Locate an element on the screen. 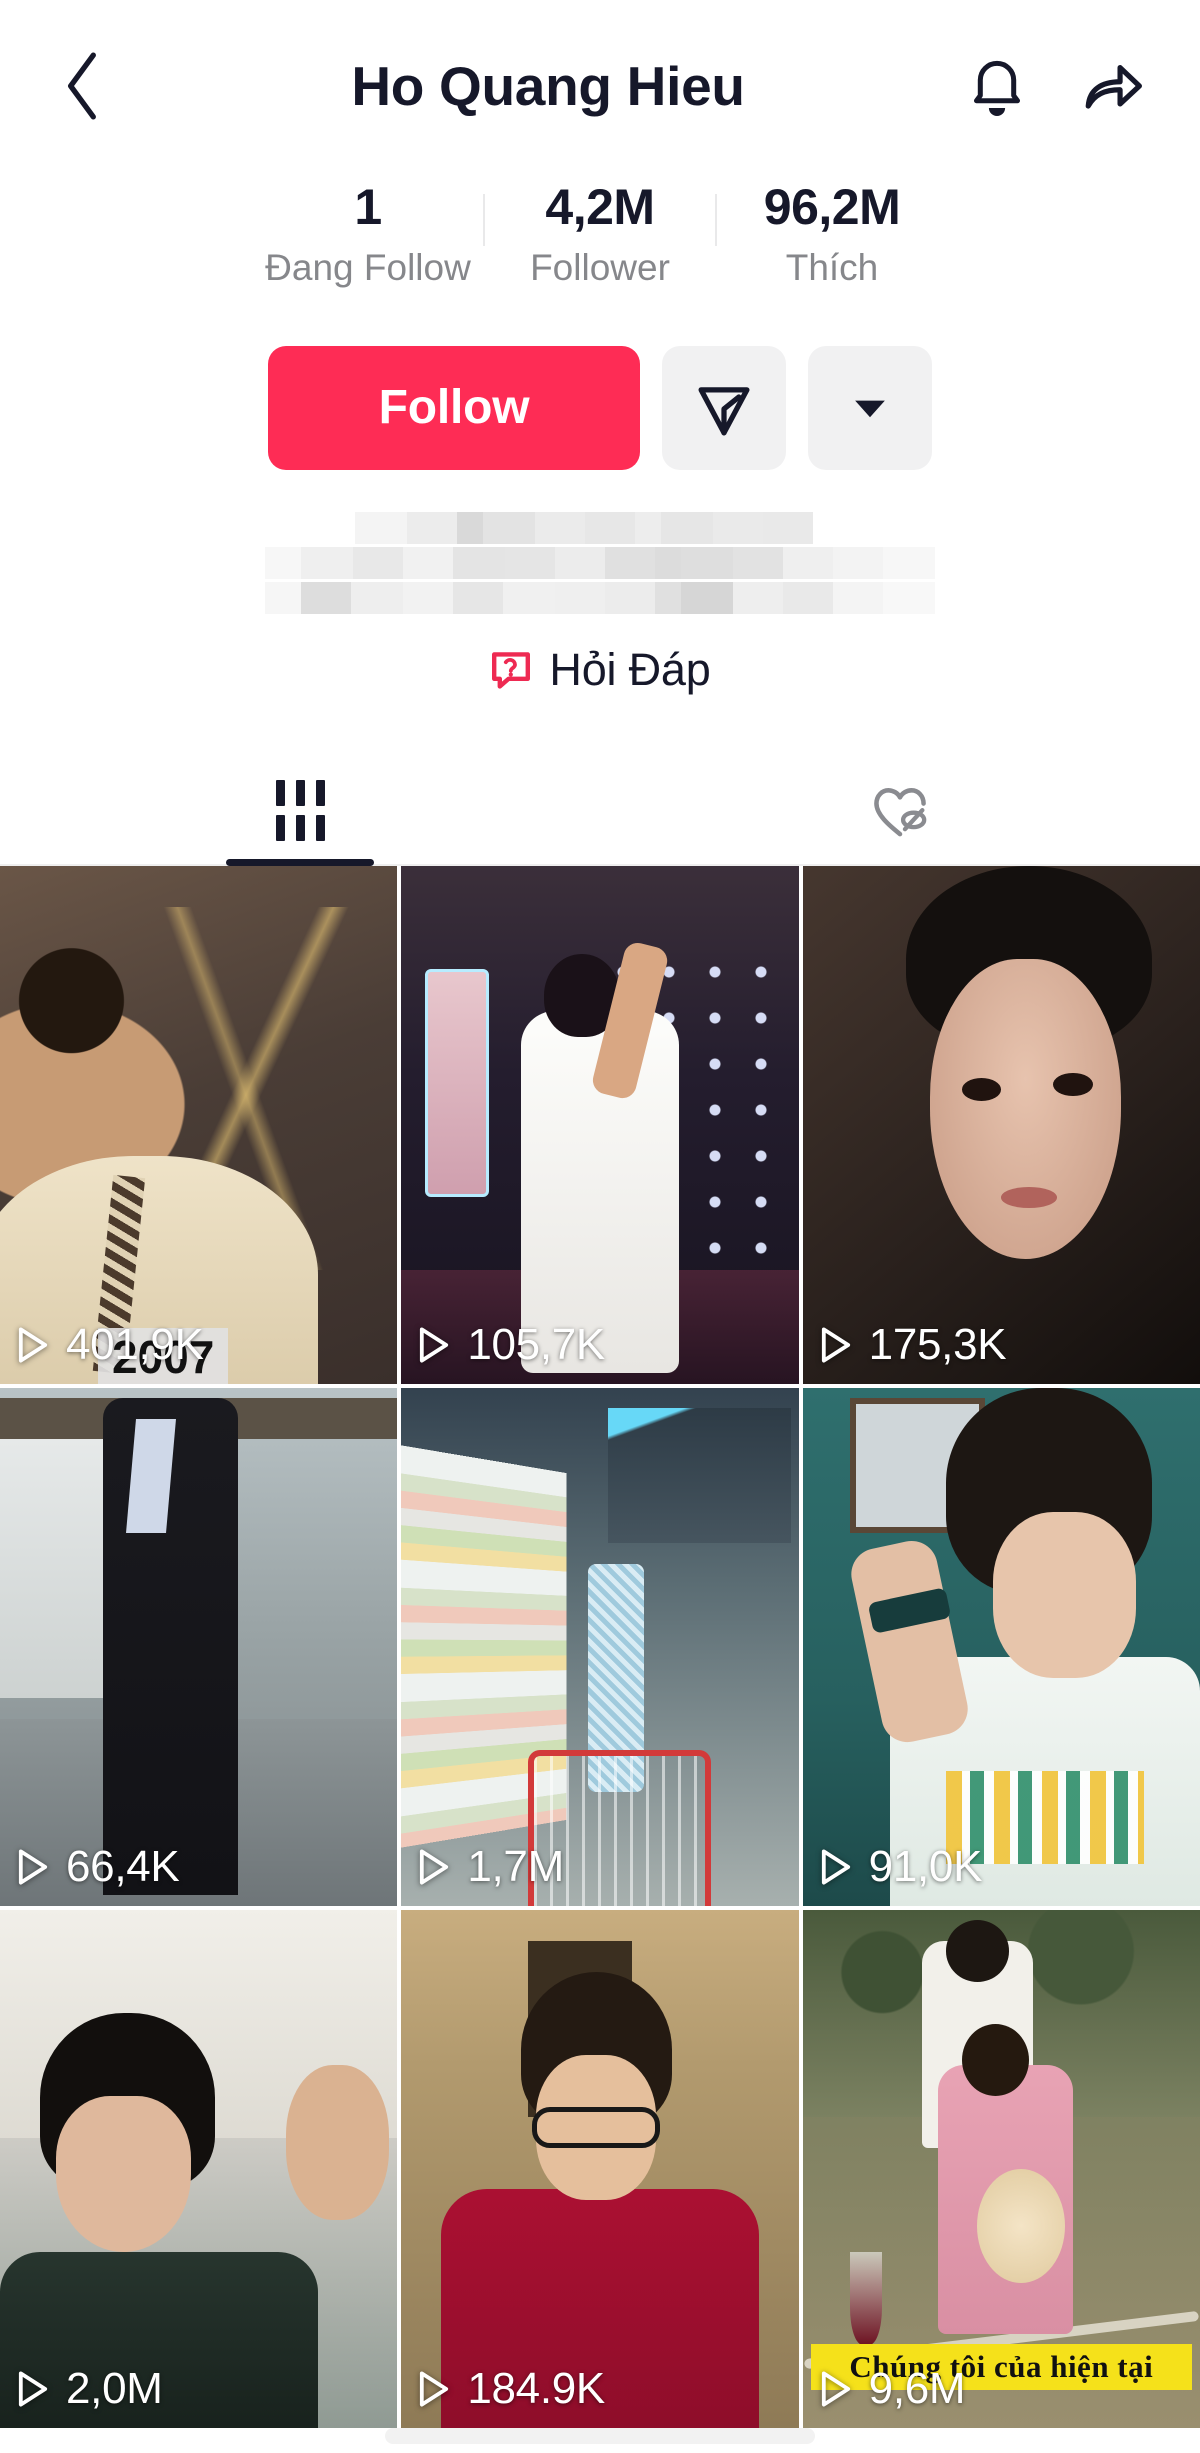  video-view-stats: 184.9K is located at coordinates (511, 2389).